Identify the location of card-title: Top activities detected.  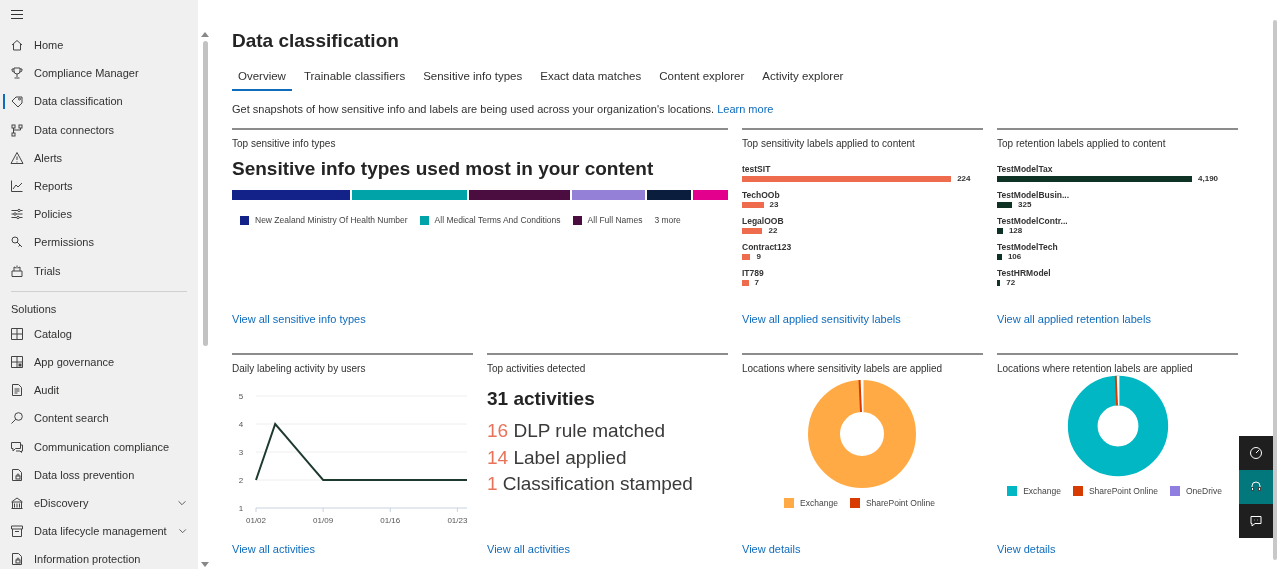
(537, 368).